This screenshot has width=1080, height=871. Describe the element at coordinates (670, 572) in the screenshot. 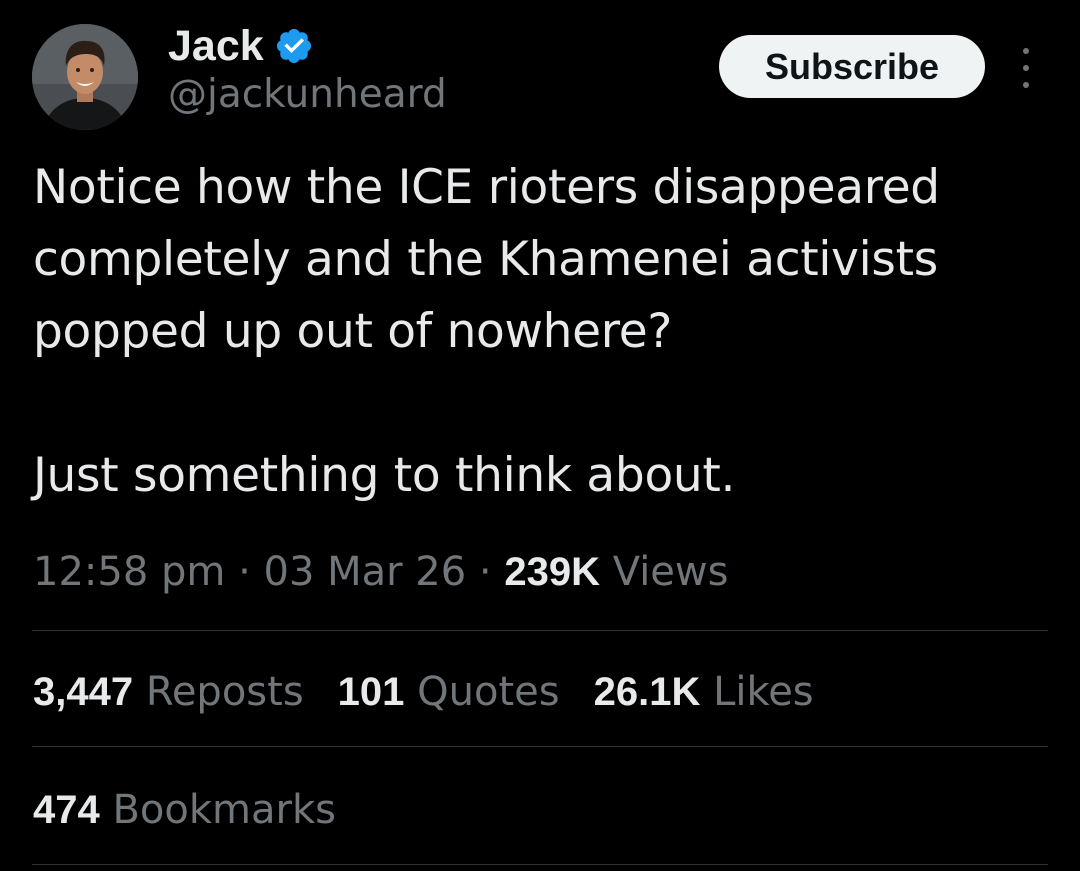

I see `views-label: Views` at that location.